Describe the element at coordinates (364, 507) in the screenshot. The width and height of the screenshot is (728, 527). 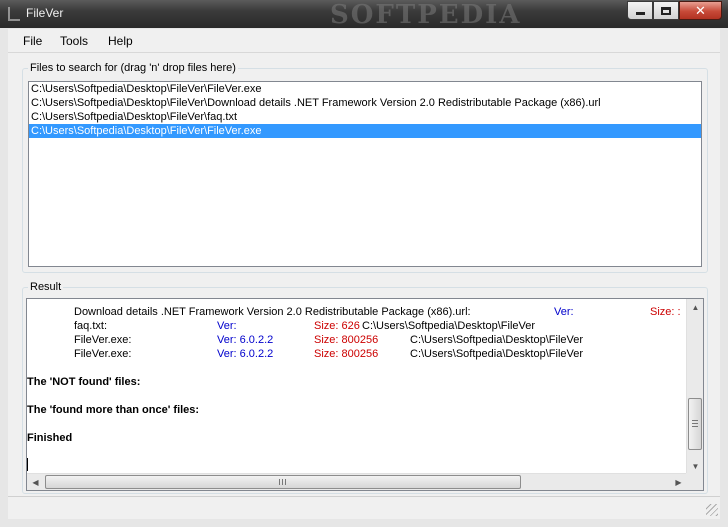
I see `status-bar` at that location.